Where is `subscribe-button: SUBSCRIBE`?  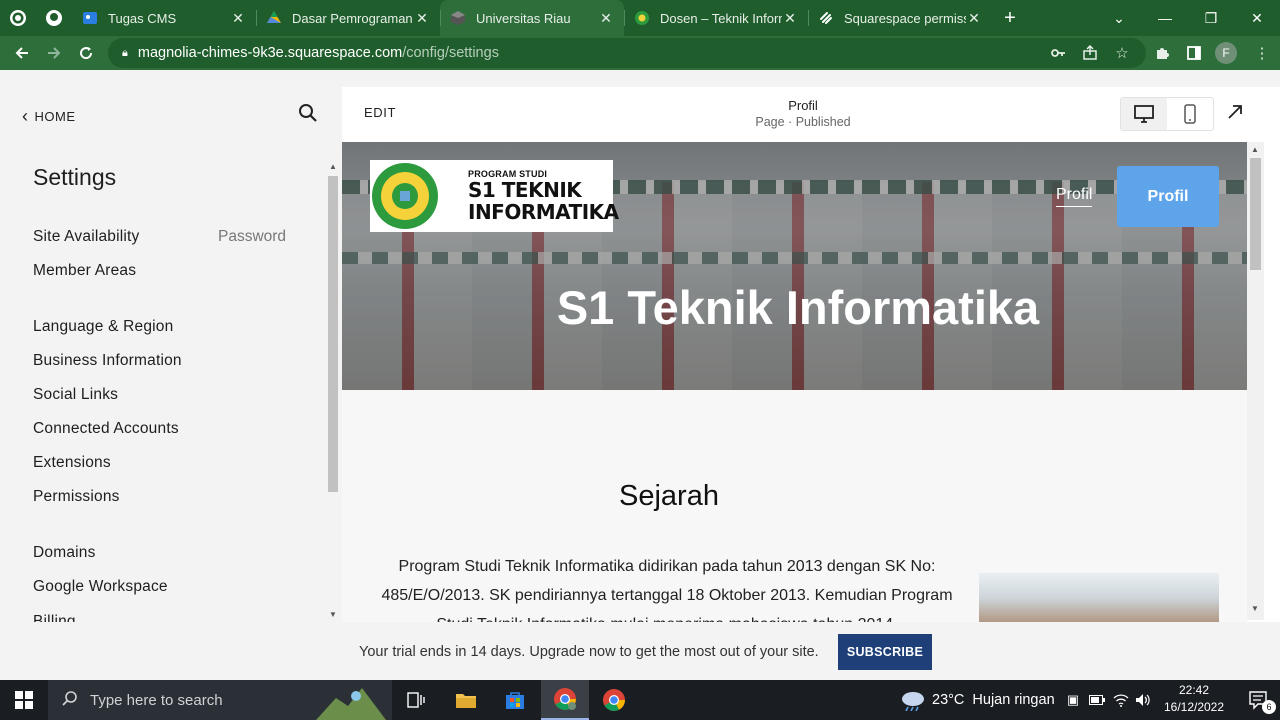
subscribe-button: SUBSCRIBE is located at coordinates (885, 652).